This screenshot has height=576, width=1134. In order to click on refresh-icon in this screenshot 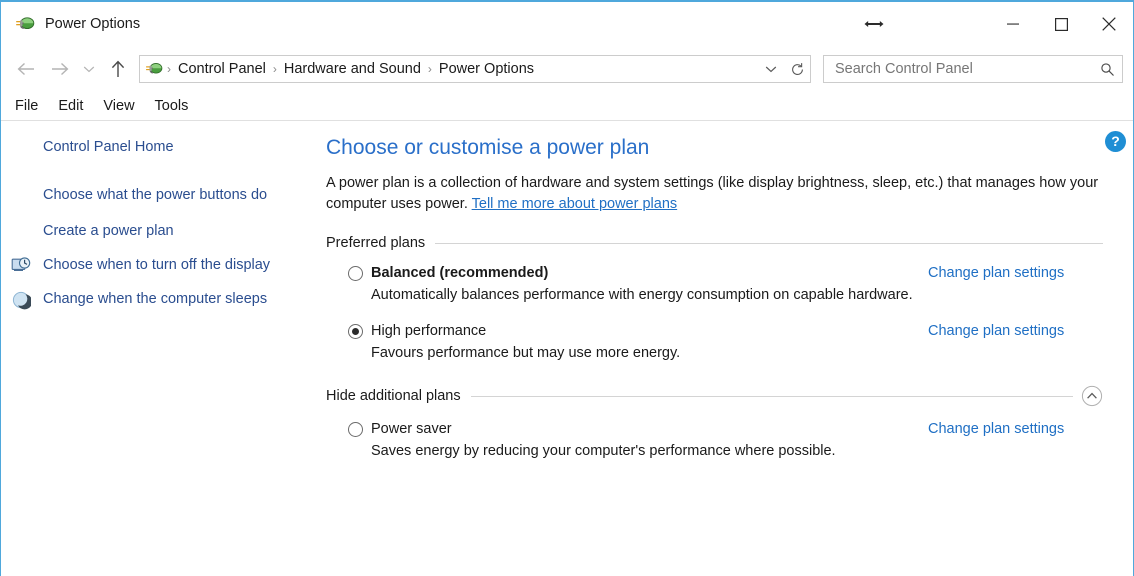, I will do `click(797, 69)`.